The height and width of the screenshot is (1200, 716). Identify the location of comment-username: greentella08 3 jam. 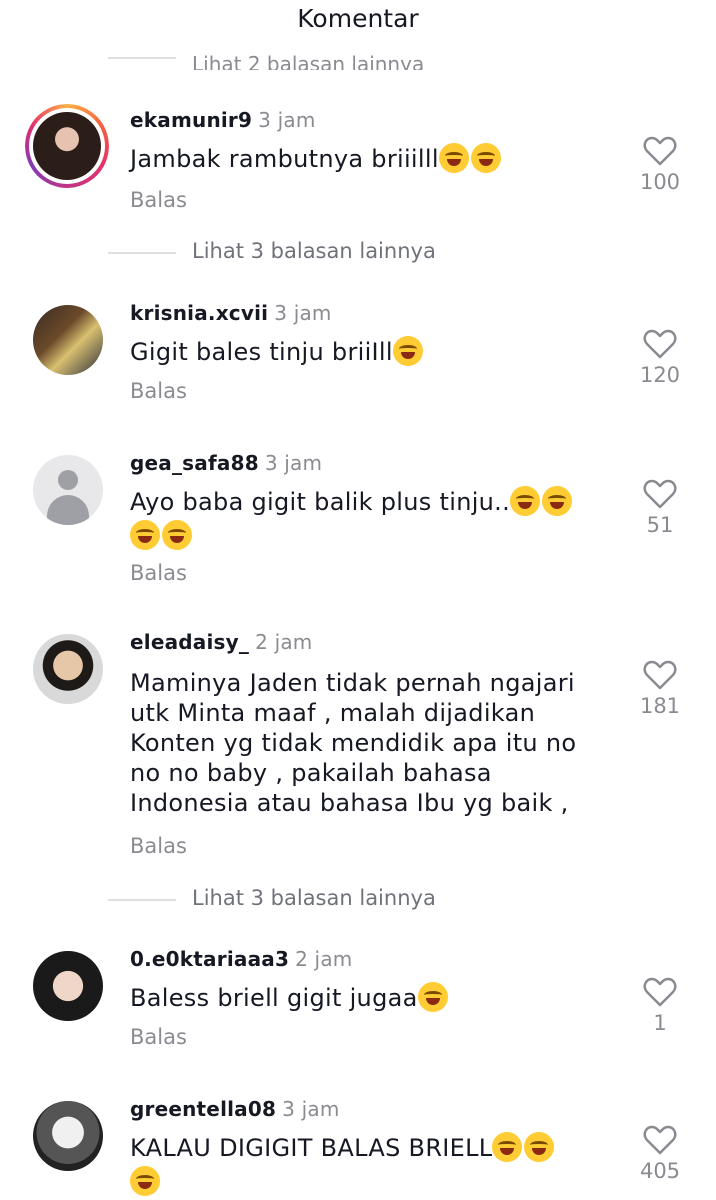
(235, 1109).